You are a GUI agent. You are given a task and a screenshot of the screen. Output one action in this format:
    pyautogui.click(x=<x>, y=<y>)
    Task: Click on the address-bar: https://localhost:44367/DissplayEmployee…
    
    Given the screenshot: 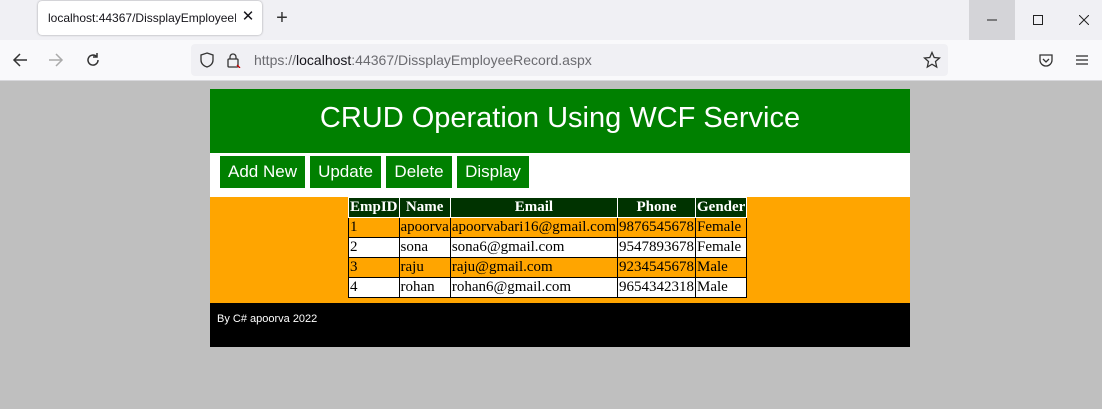 What is the action you would take?
    pyautogui.click(x=569, y=60)
    